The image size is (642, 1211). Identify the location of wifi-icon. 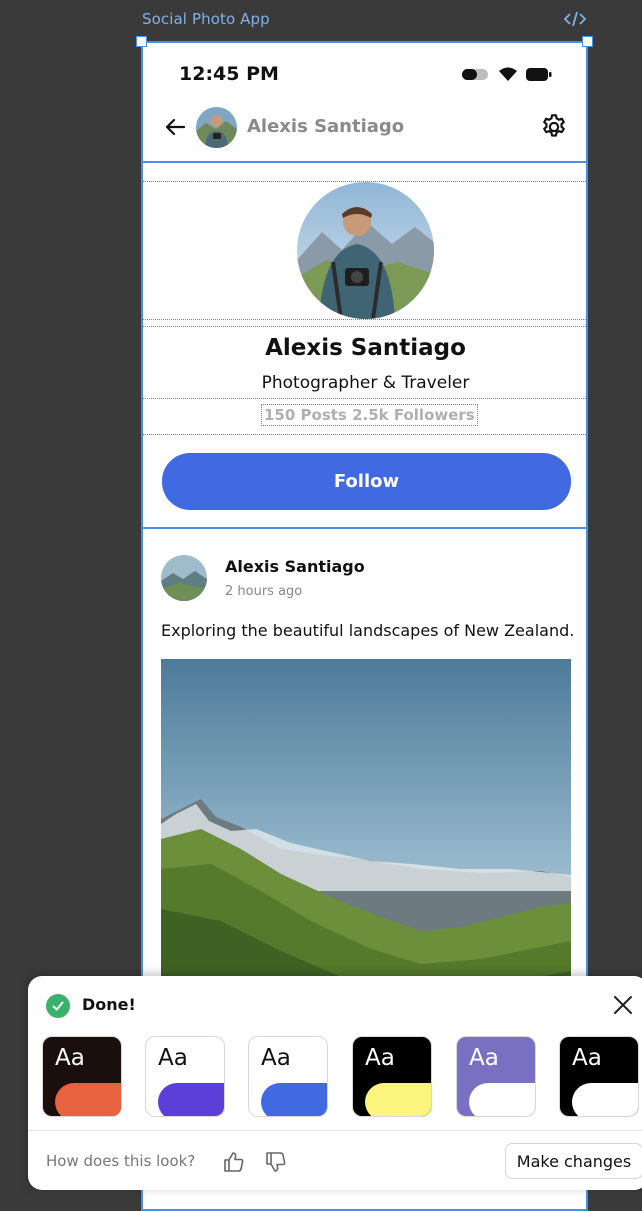
(508, 74).